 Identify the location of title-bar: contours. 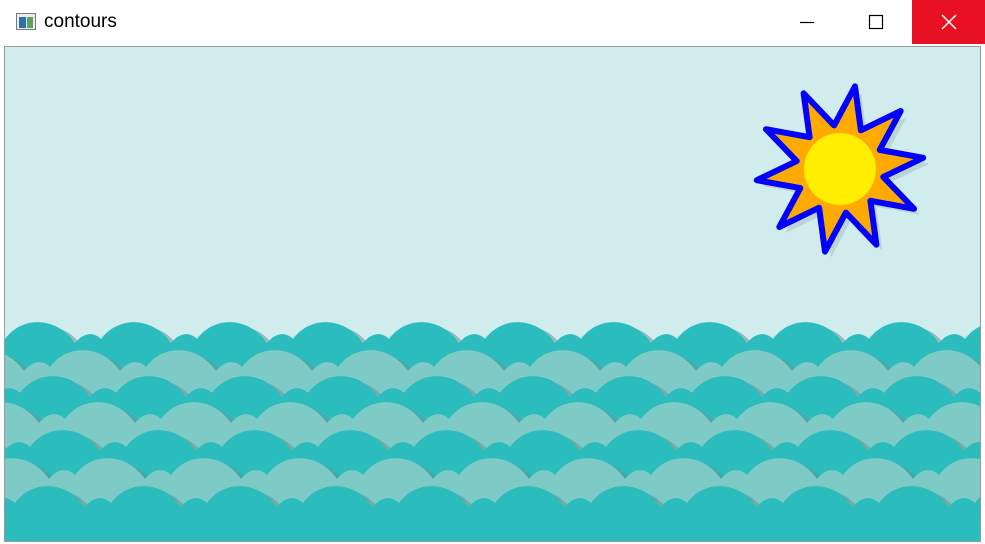
(492, 22).